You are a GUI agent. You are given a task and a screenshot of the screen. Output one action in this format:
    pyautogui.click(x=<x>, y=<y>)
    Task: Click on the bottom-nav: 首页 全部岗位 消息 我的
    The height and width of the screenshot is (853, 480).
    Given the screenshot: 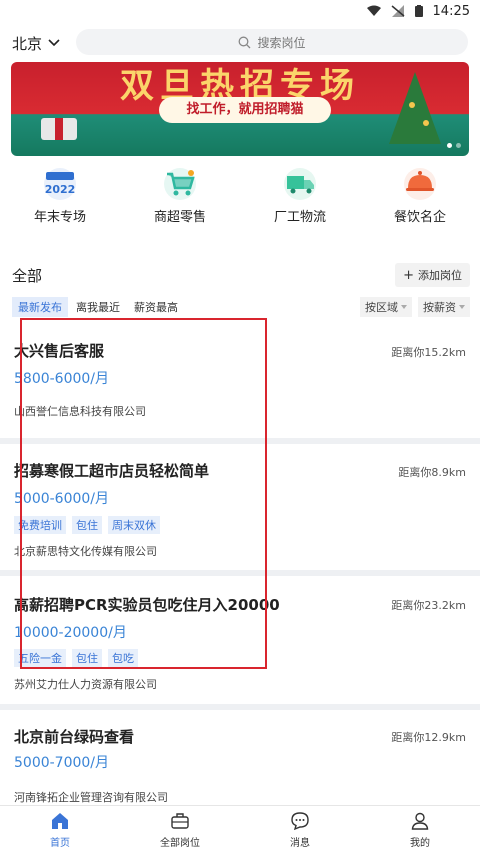 What is the action you would take?
    pyautogui.click(x=240, y=829)
    